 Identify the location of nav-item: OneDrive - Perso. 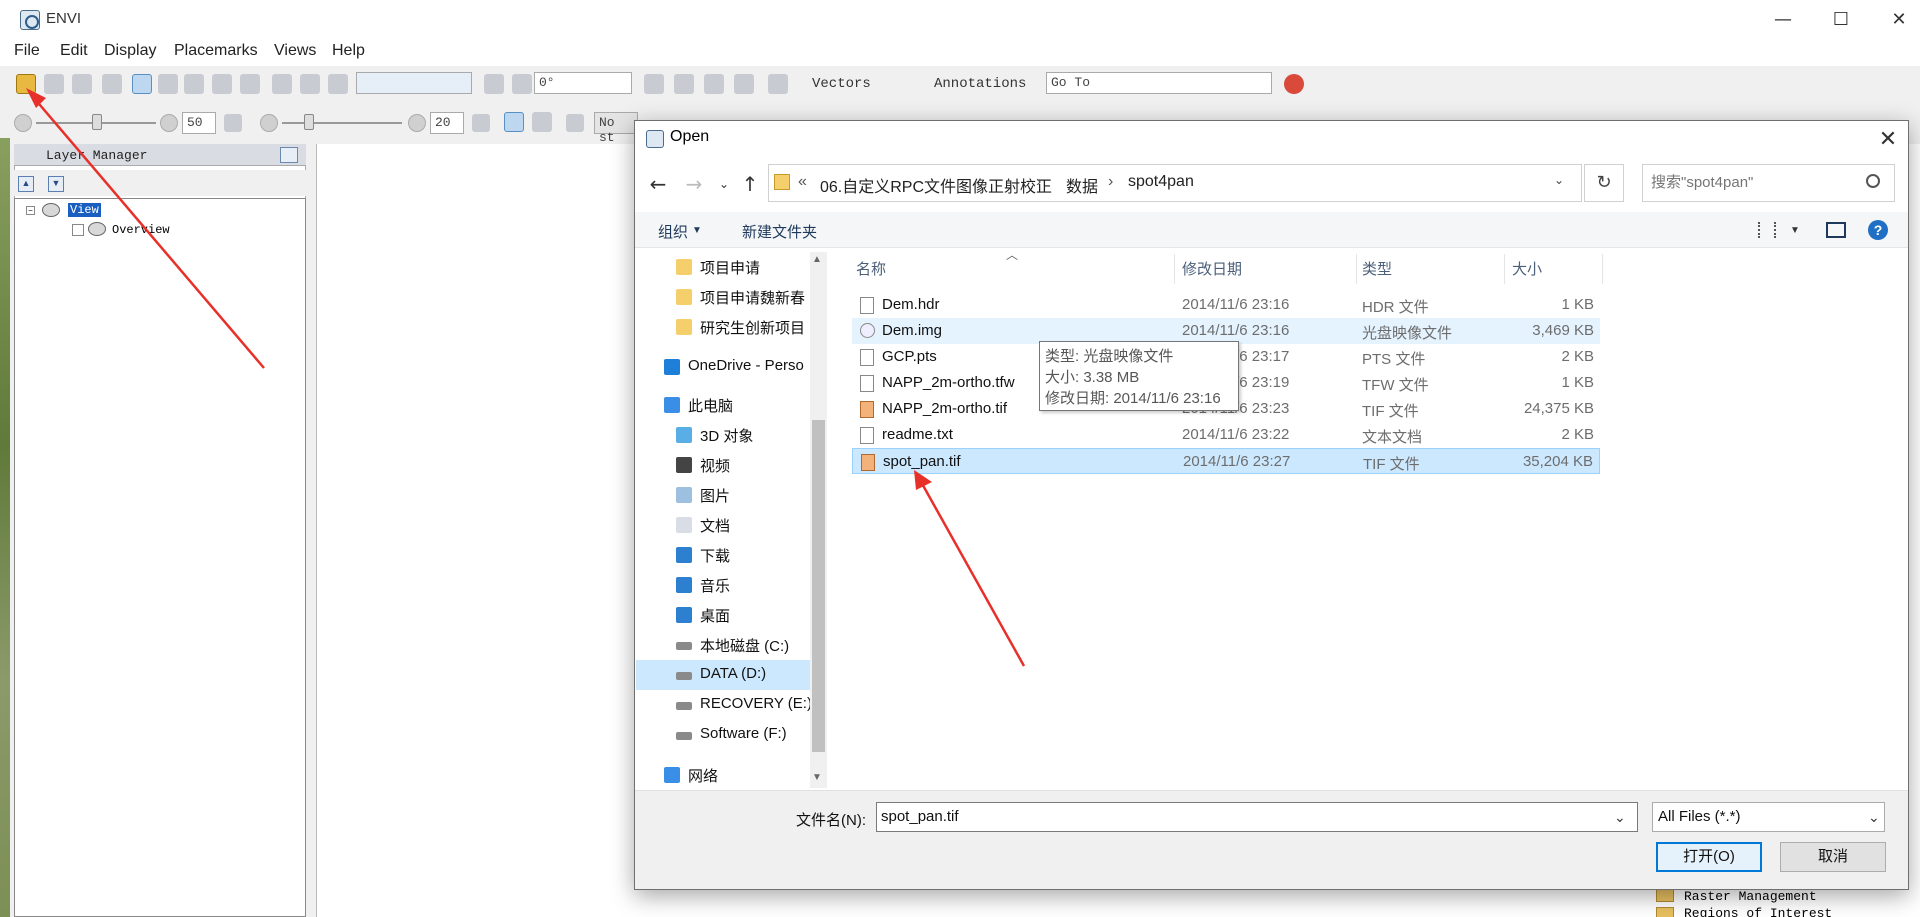
(723, 367).